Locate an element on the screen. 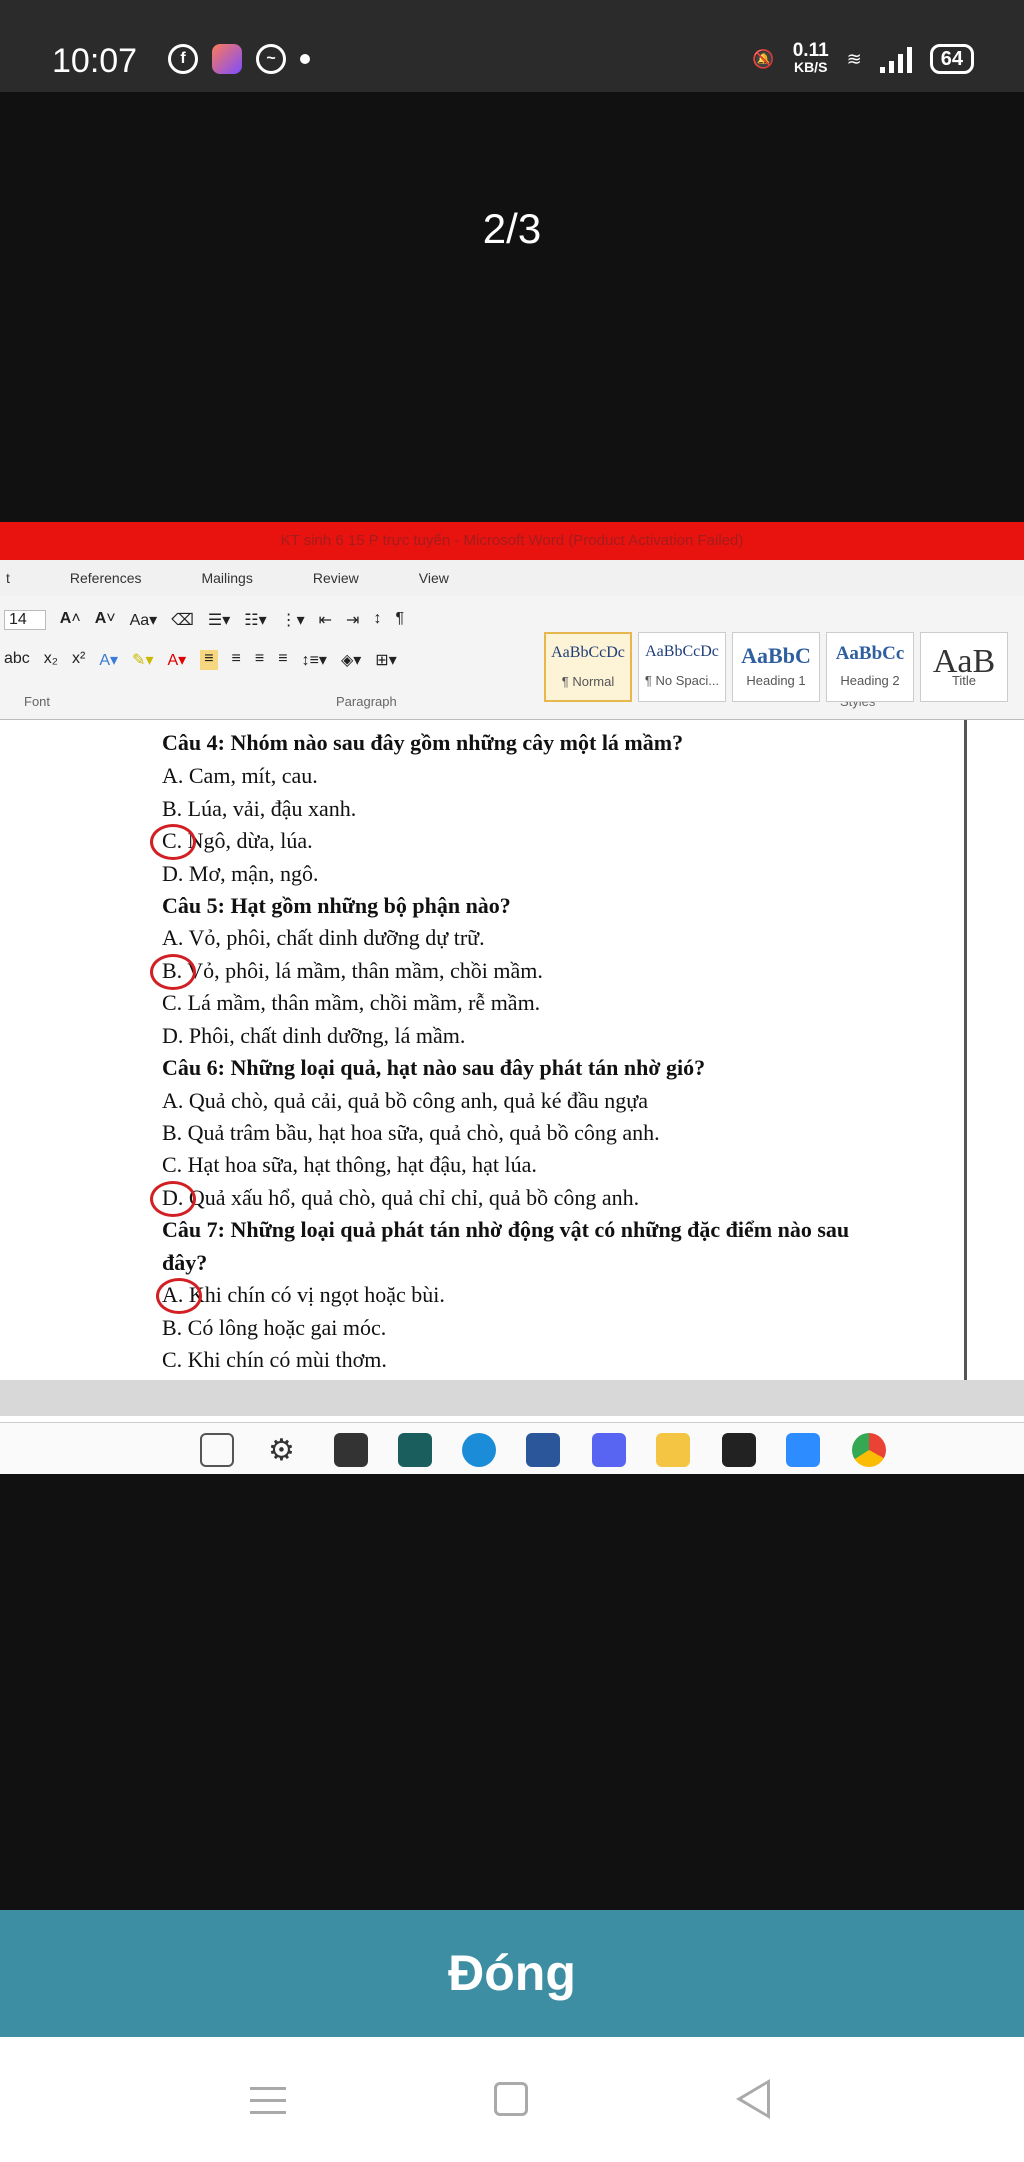  skype-icon is located at coordinates (479, 1450).